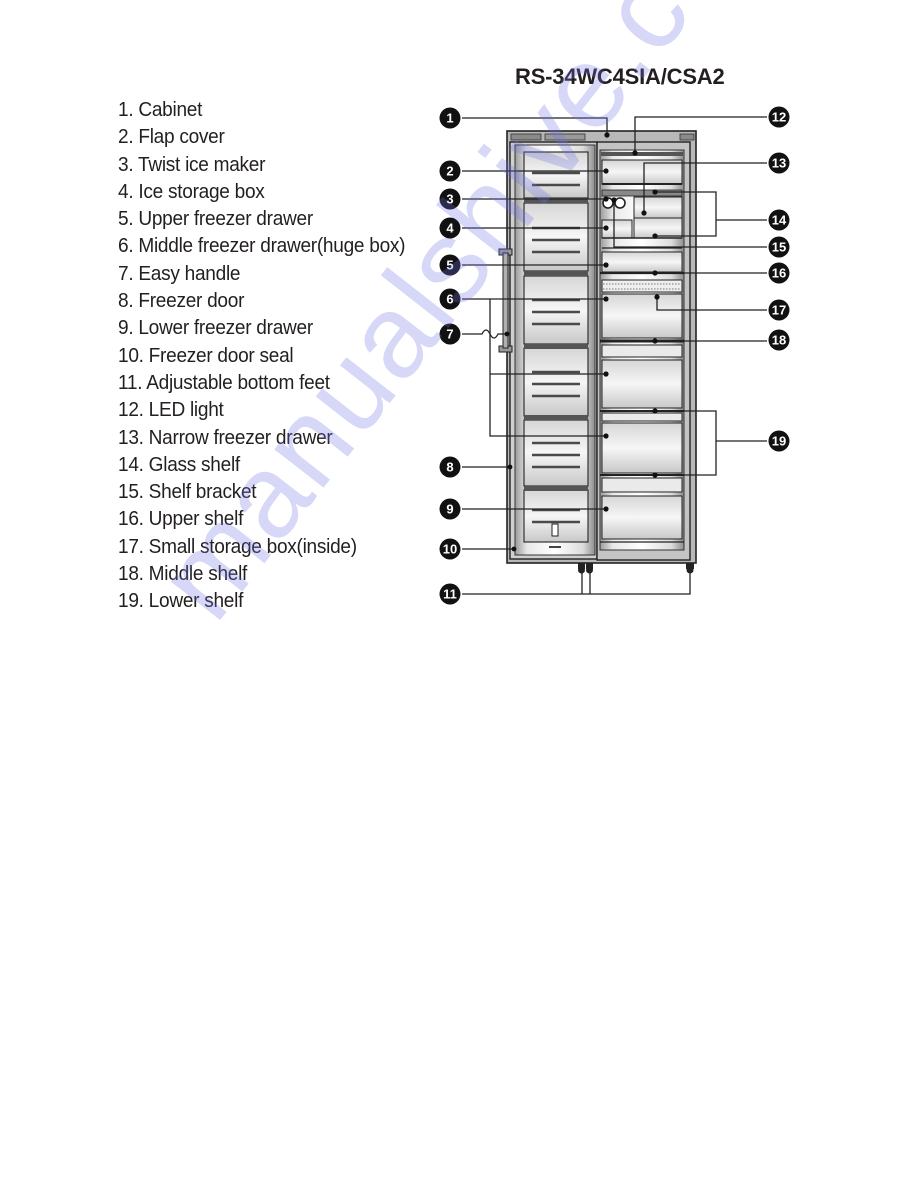  What do you see at coordinates (642, 286) in the screenshot?
I see `small-storage-box` at bounding box center [642, 286].